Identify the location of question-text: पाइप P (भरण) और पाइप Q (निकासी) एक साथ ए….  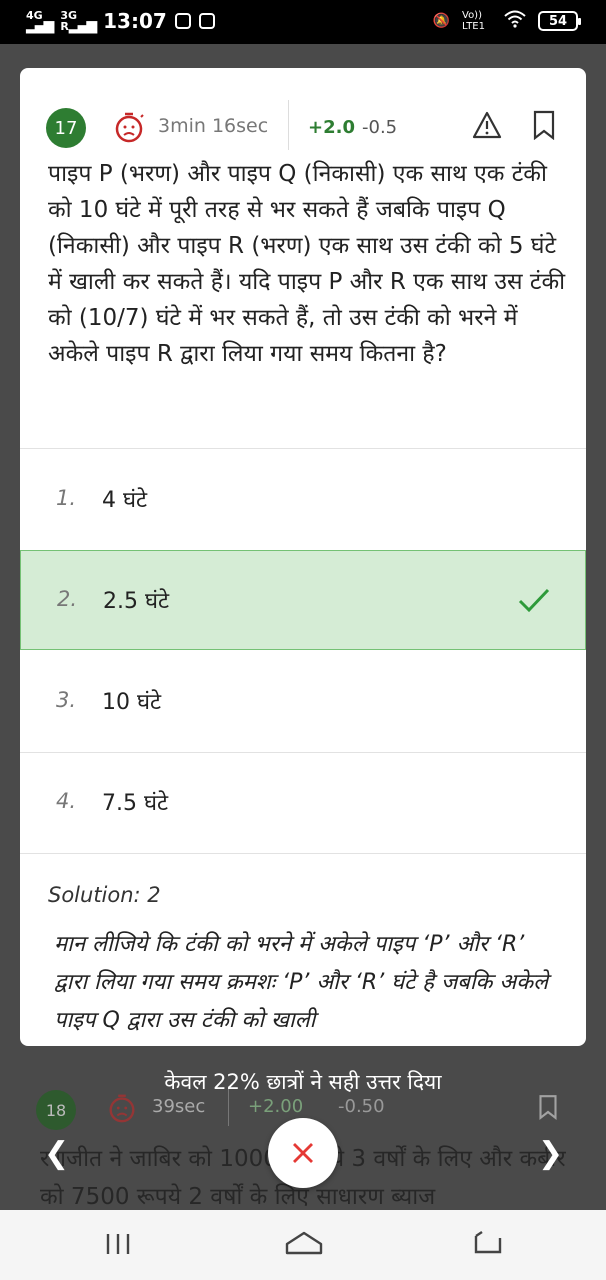
(307, 264).